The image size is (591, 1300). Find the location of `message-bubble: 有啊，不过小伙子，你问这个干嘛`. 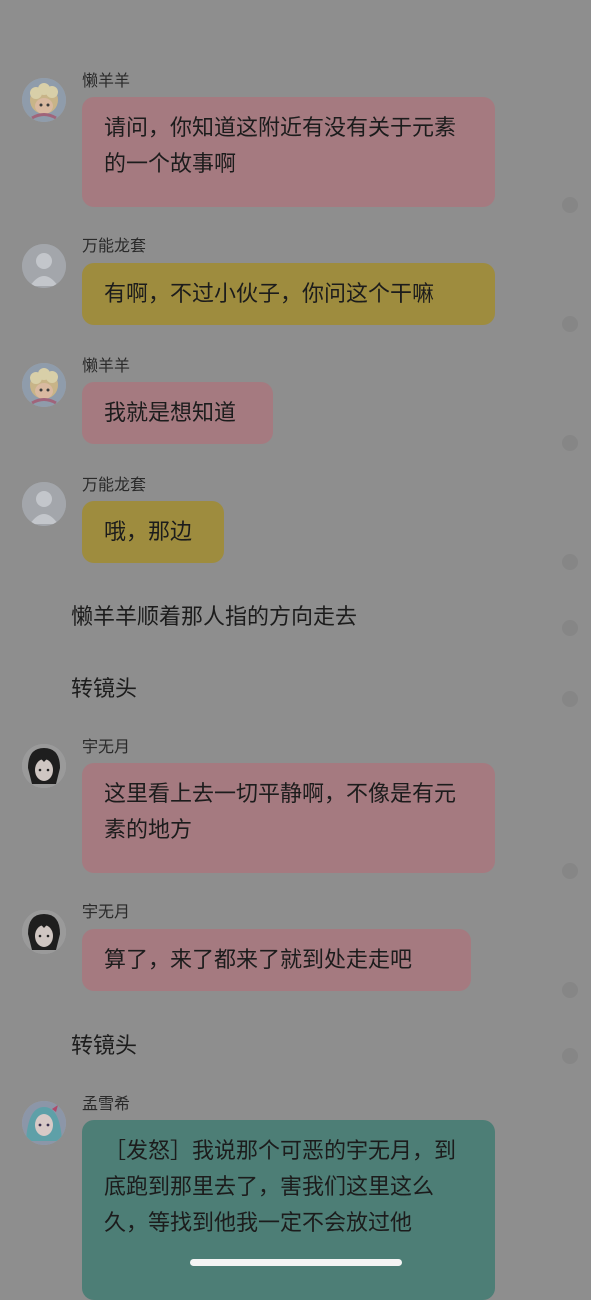

message-bubble: 有啊，不过小伙子，你问这个干嘛 is located at coordinates (288, 294).